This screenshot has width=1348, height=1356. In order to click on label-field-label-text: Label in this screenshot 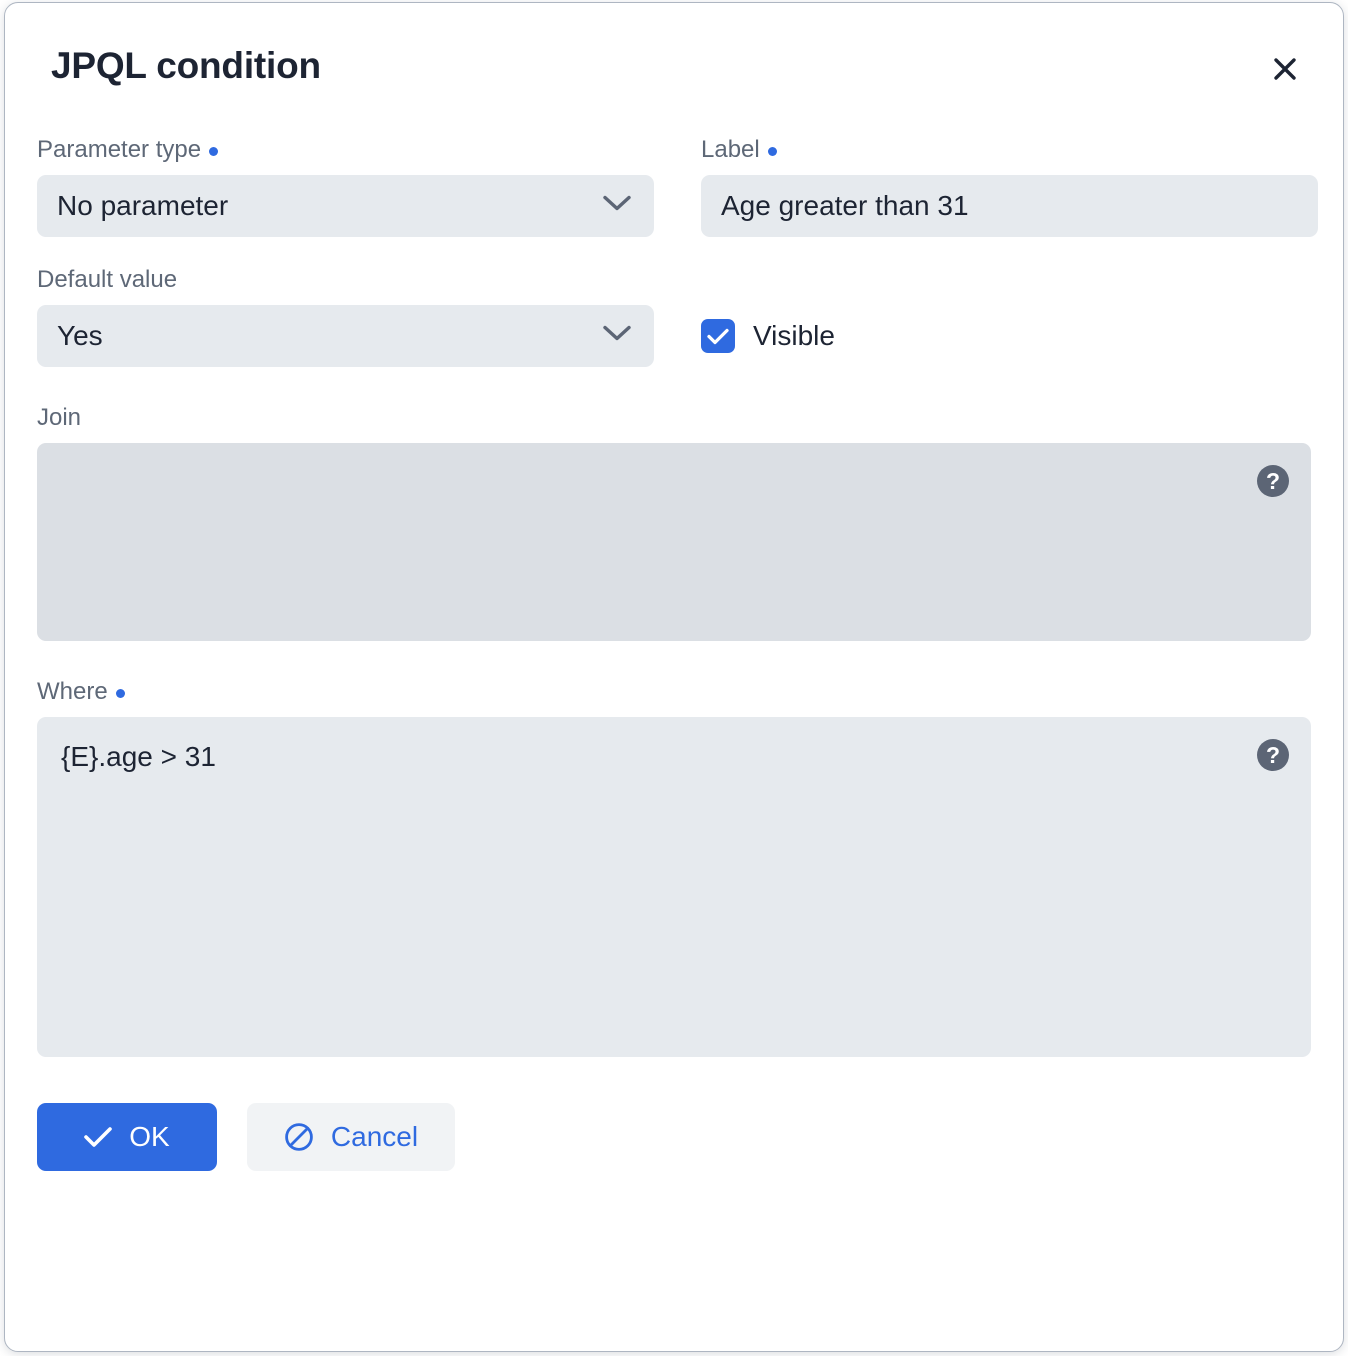, I will do `click(730, 149)`.